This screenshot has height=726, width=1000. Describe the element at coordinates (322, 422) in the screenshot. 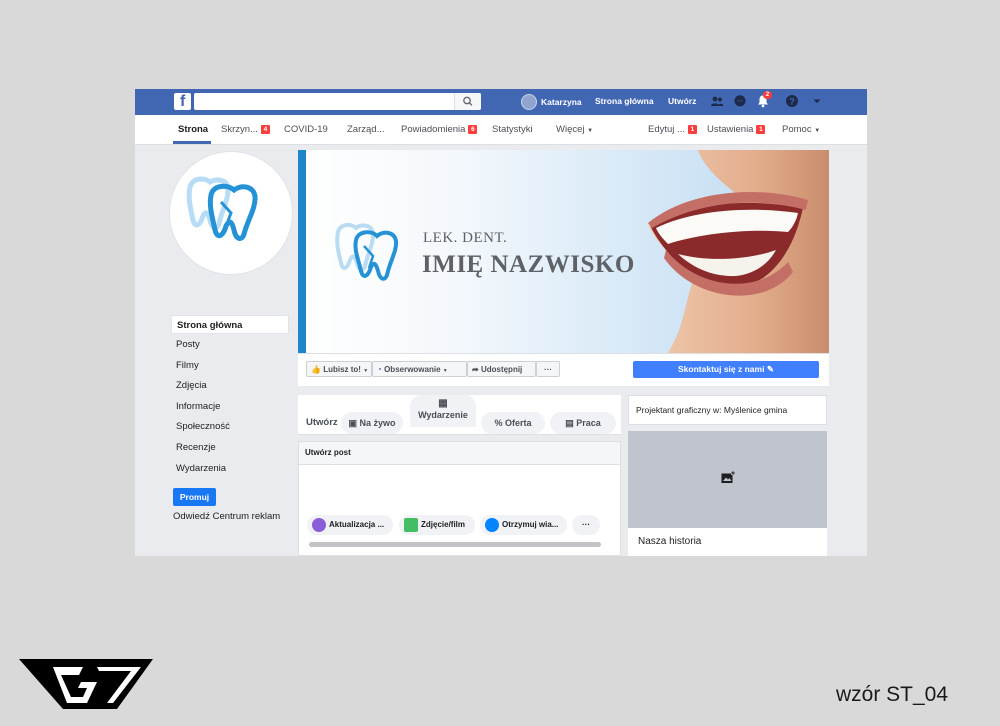

I see `create-bar-title: Utwórz` at that location.